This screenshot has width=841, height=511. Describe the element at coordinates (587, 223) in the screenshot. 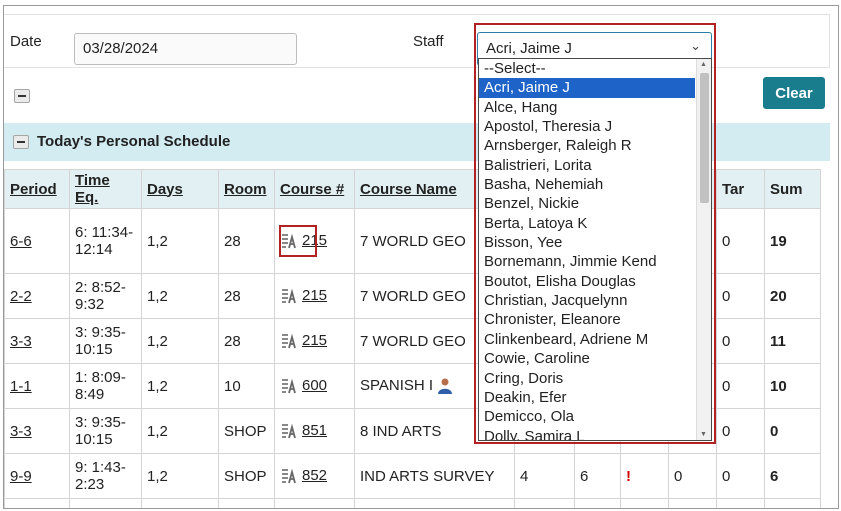

I see `staff-option: Berta, Latoya K` at that location.